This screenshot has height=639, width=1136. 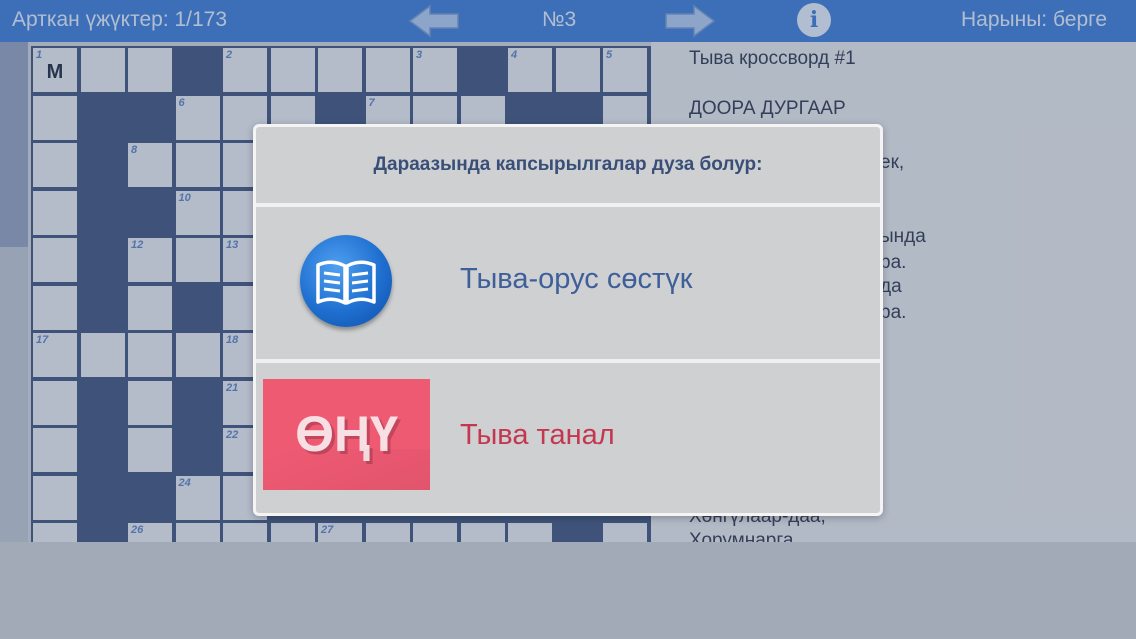 I want to click on keyboard-option: ӨҢҮ Тыва танал, so click(x=568, y=439).